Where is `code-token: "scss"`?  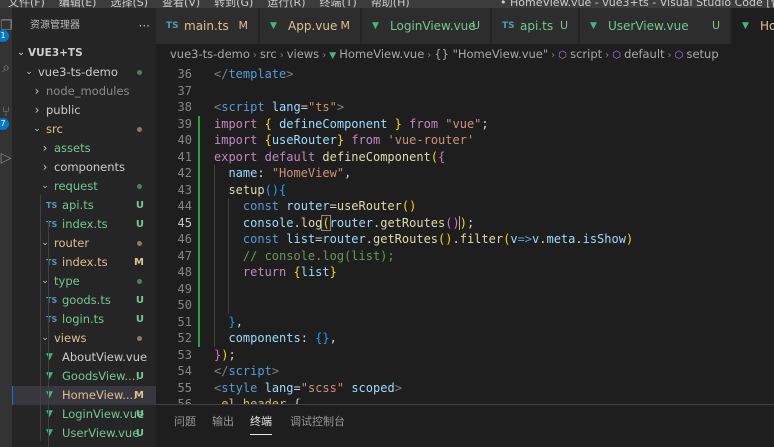
code-token: "scss" is located at coordinates (322, 387).